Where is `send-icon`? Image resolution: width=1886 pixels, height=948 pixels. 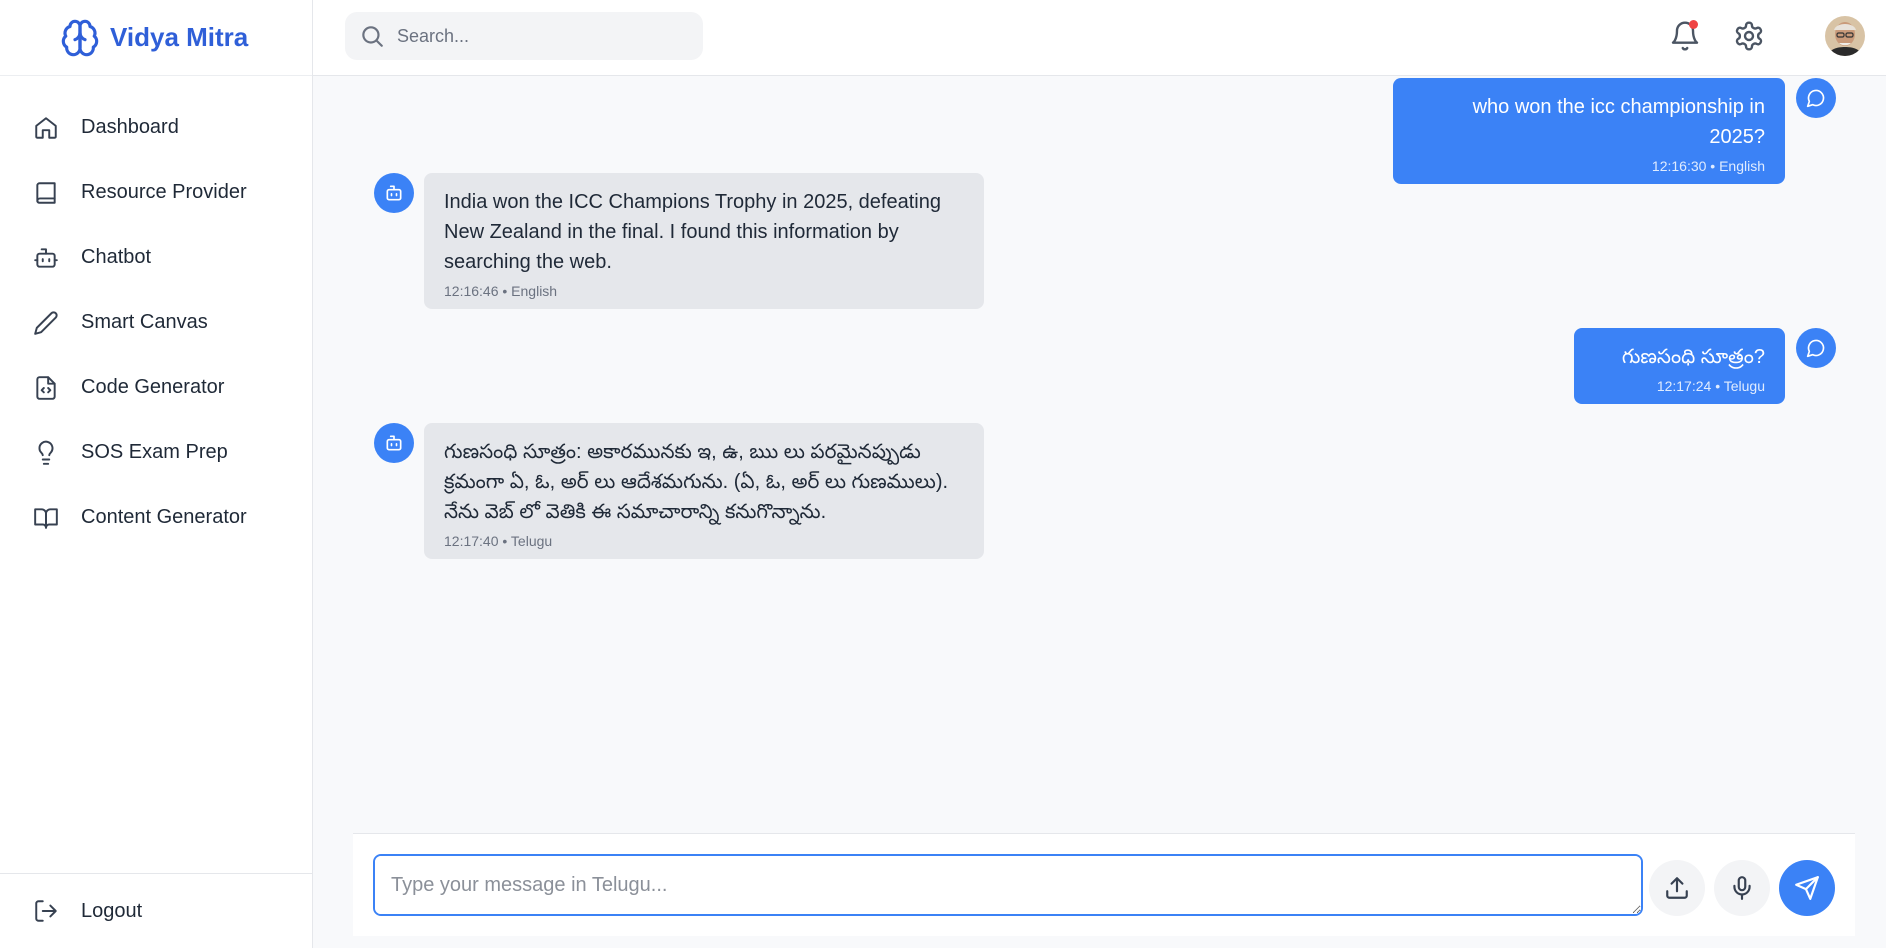
send-icon is located at coordinates (1807, 888).